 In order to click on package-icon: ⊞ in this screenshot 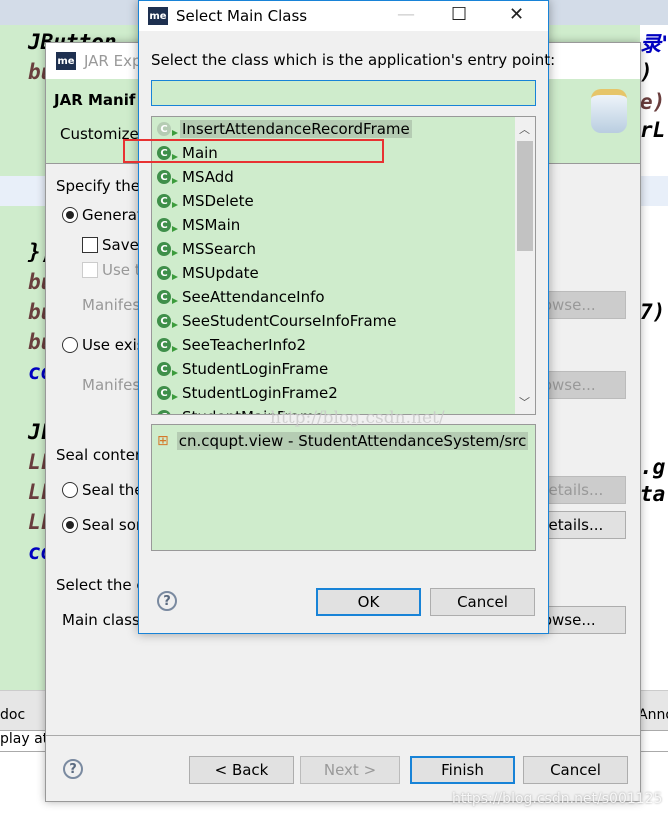, I will do `click(163, 441)`.